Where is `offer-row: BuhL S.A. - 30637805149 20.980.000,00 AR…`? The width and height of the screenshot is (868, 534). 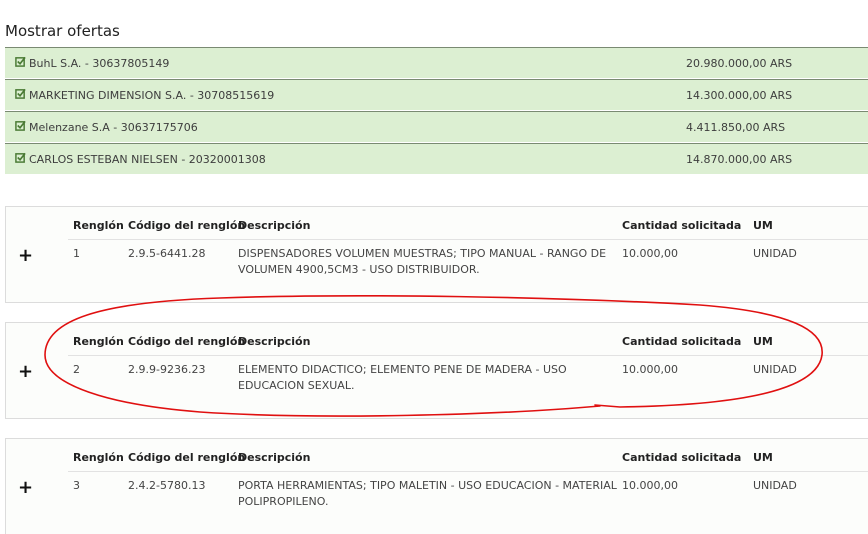
offer-row: BuhL S.A. - 30637805149 20.980.000,00 AR… is located at coordinates (436, 62).